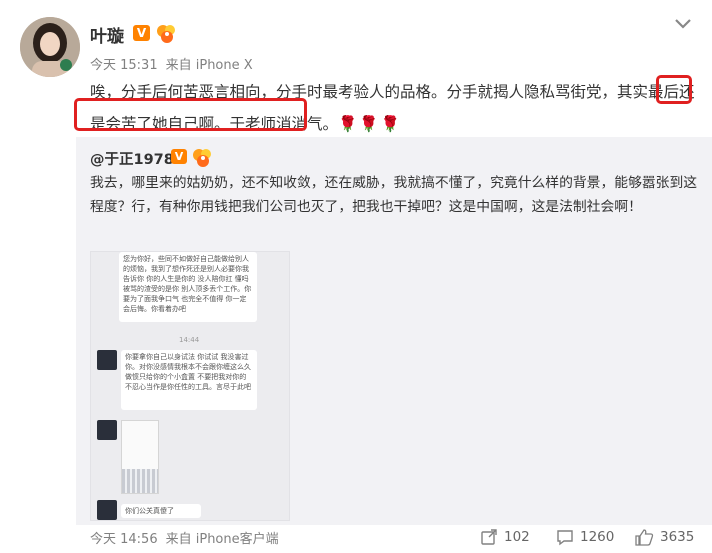 This screenshot has height=553, width=712. Describe the element at coordinates (124, 65) in the screenshot. I see `post-time: 今天 15:31` at that location.